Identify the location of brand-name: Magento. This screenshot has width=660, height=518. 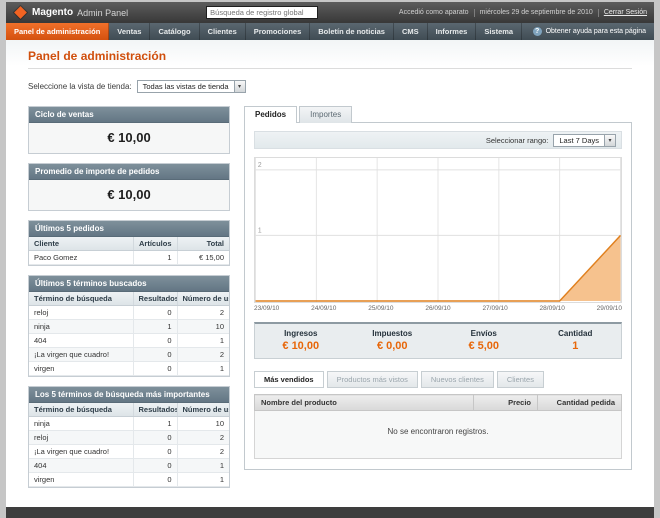
(53, 12).